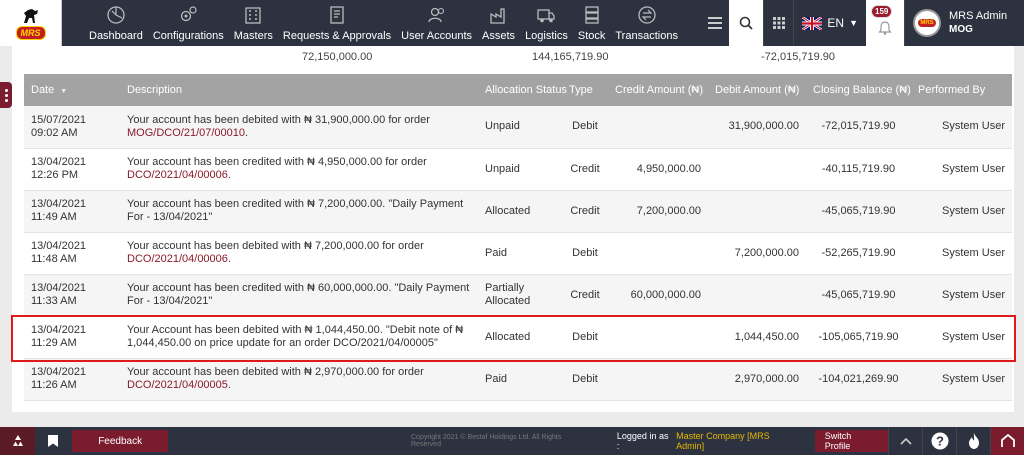  What do you see at coordinates (188, 23) in the screenshot?
I see `nav-item-configurations: Configurations` at bounding box center [188, 23].